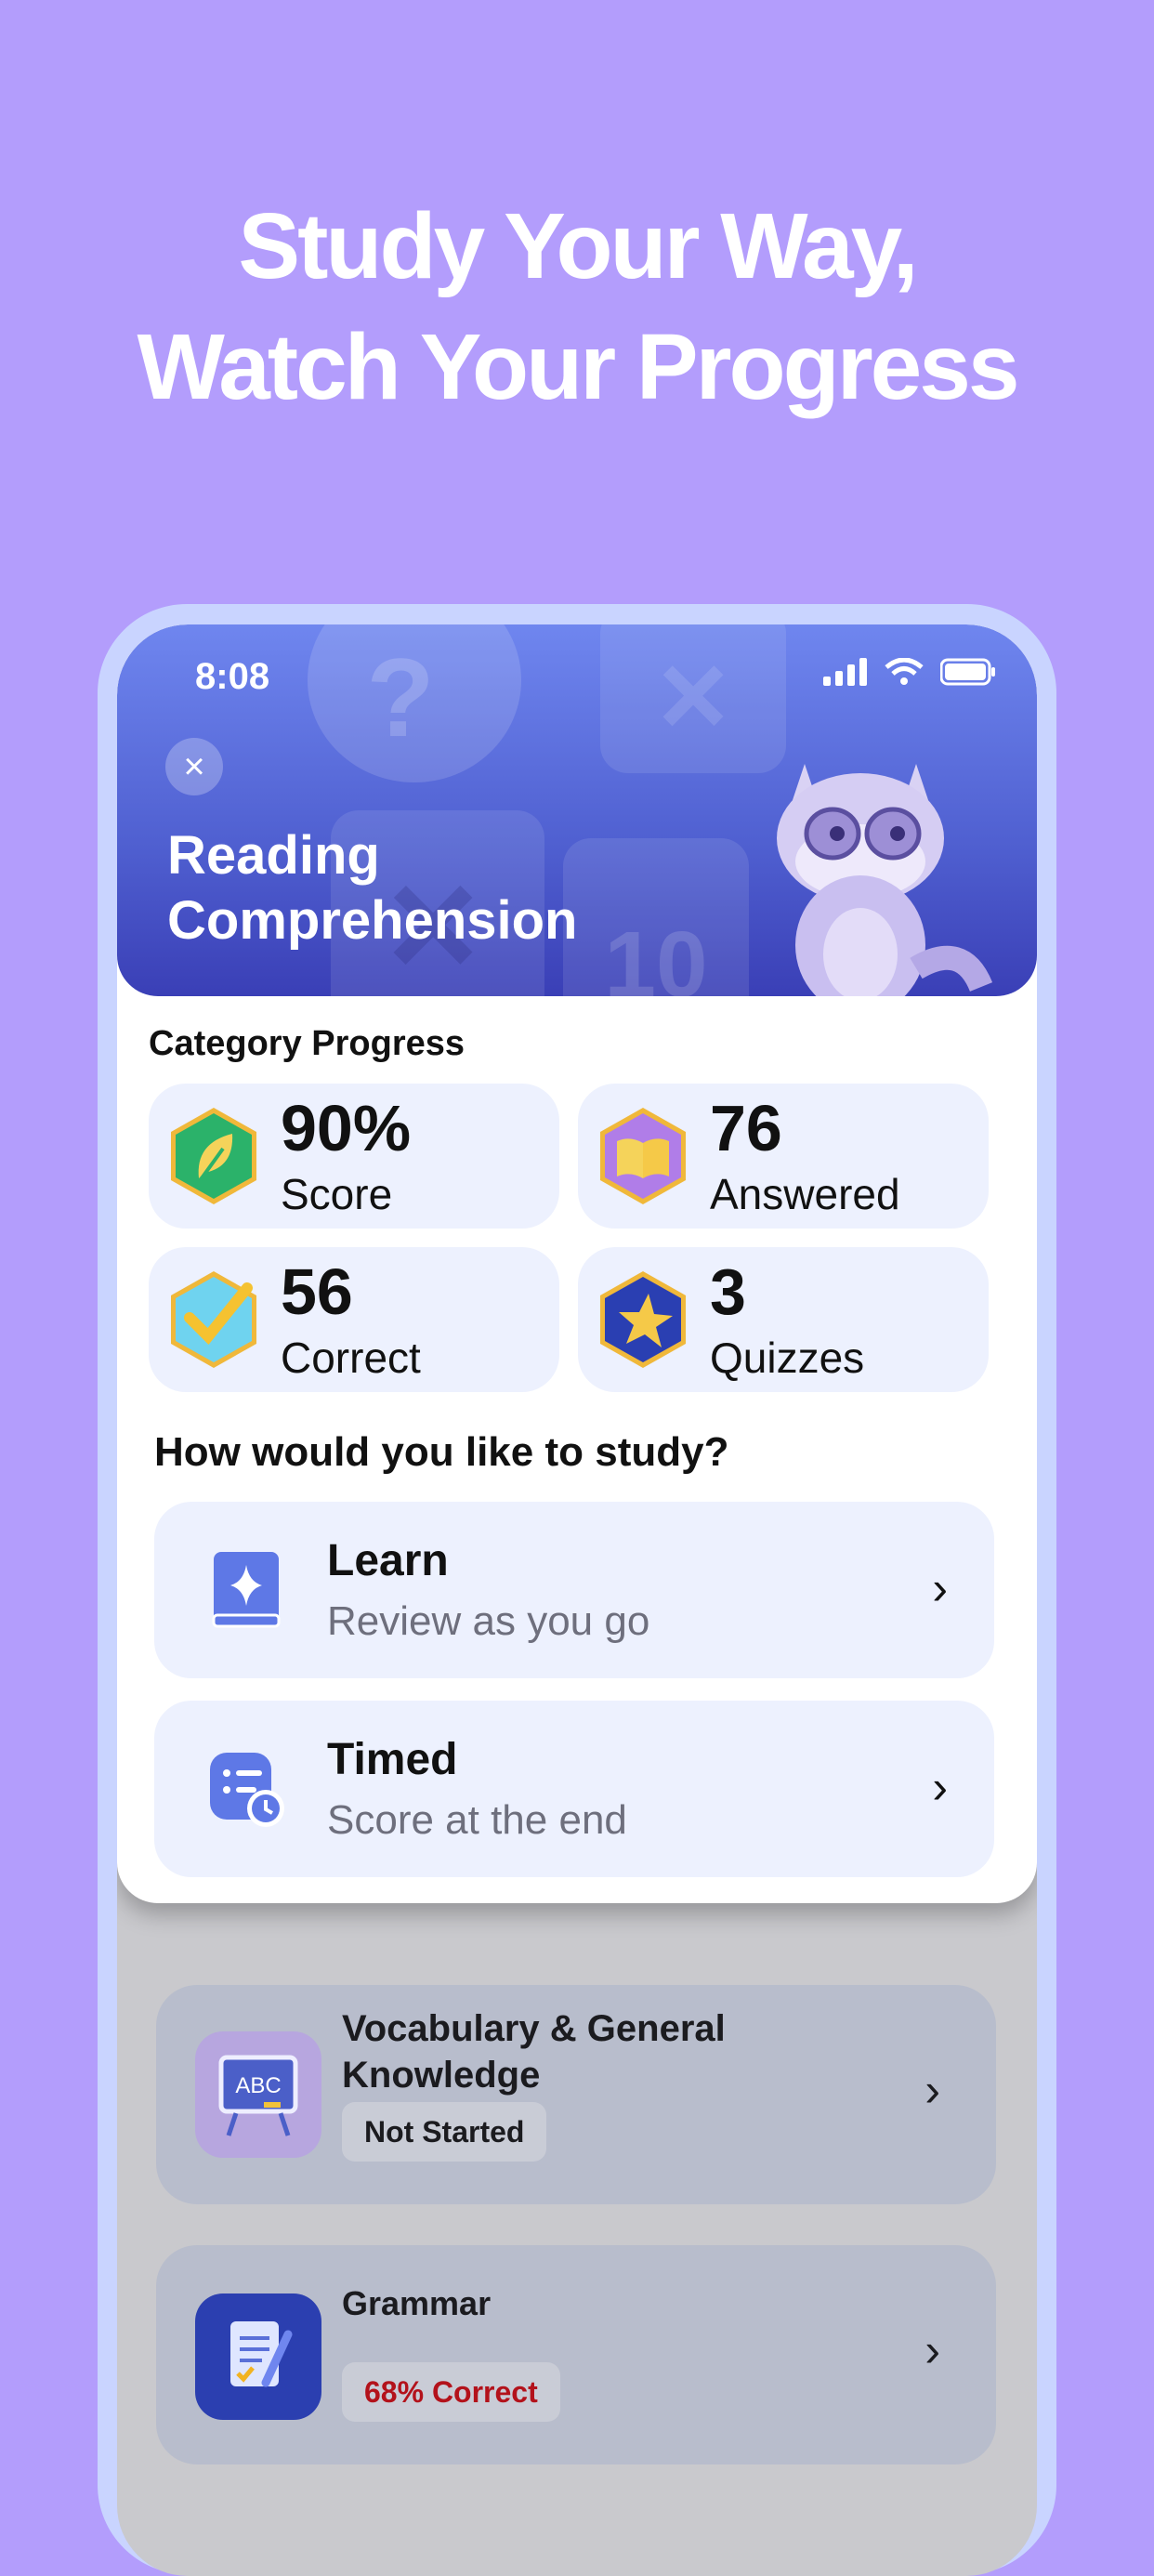 This screenshot has width=1154, height=2576. I want to click on stat-quizzes: 3 Quizzes, so click(783, 1319).